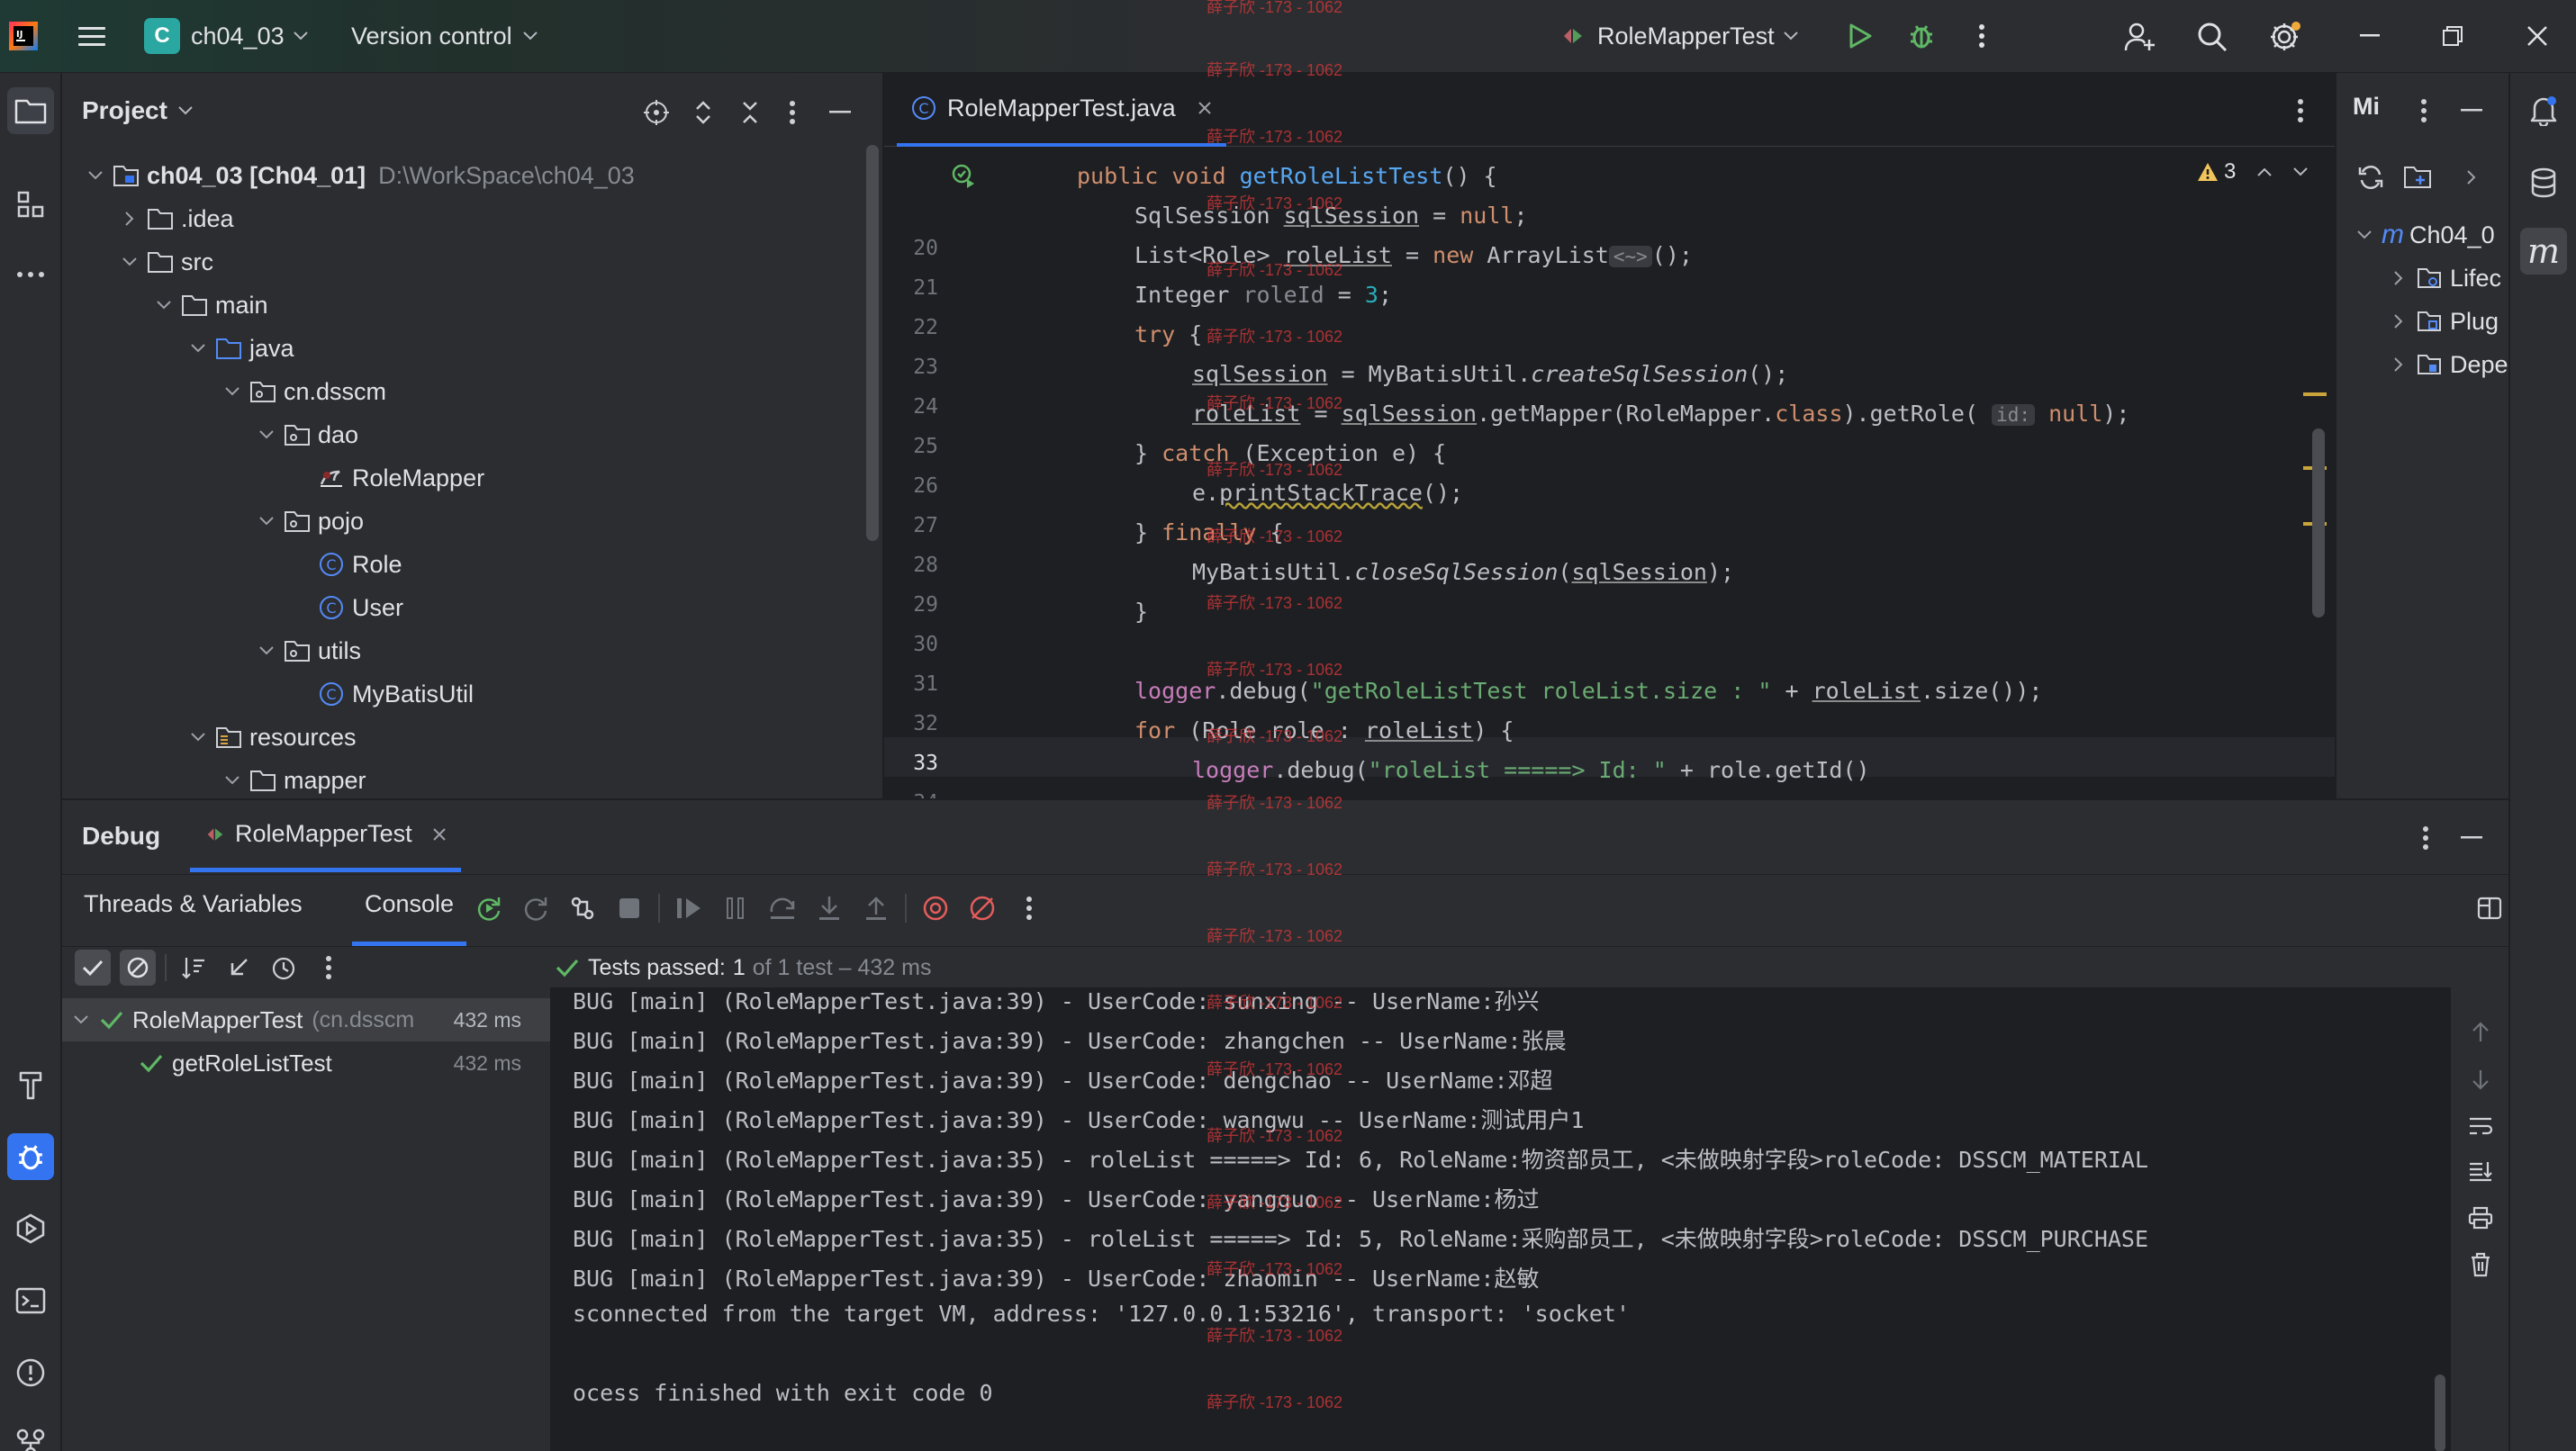 Image resolution: width=2576 pixels, height=1451 pixels. What do you see at coordinates (736, 908) in the screenshot?
I see `pause-icon` at bounding box center [736, 908].